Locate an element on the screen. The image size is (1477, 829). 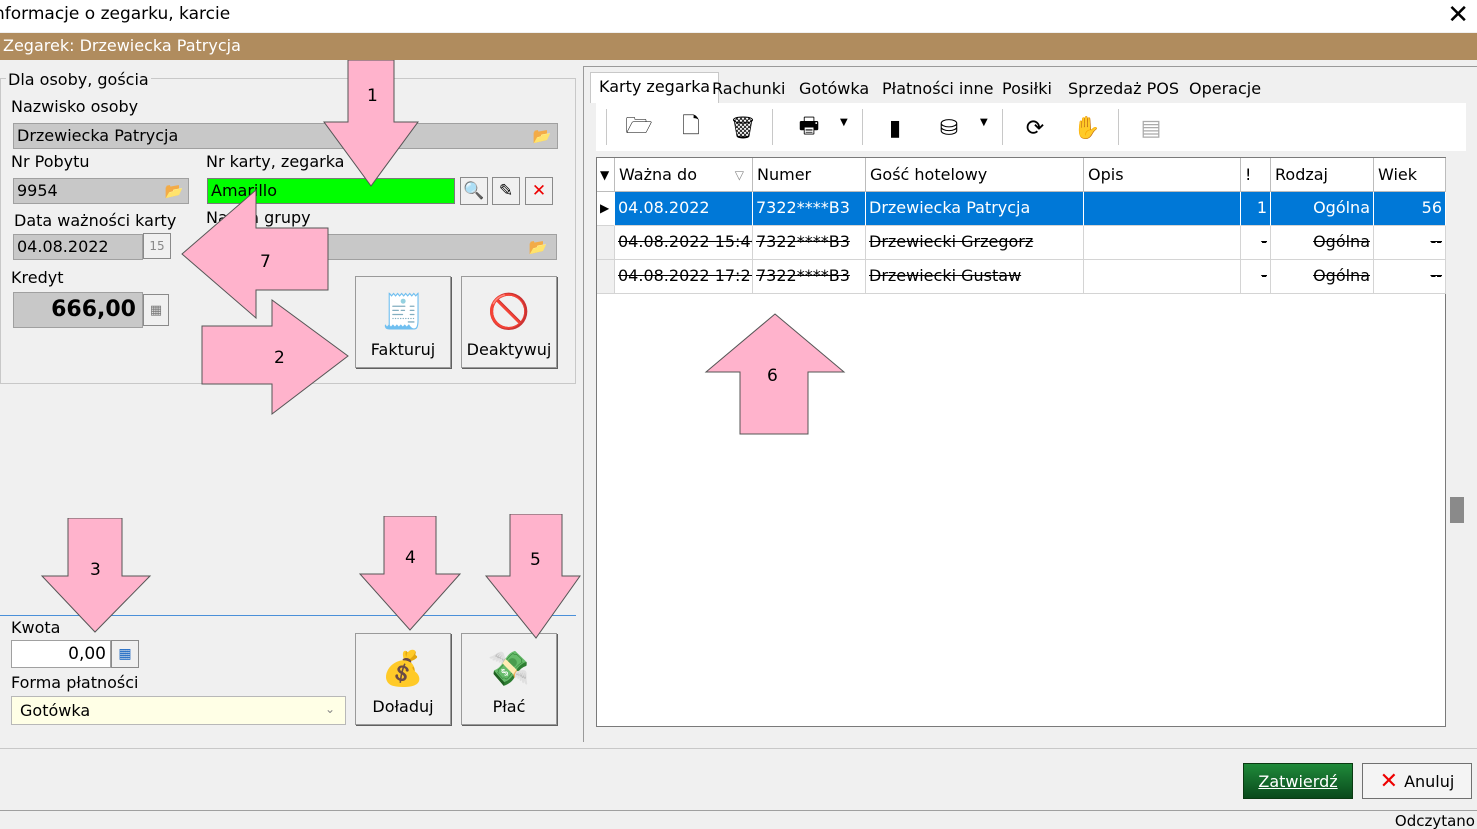
banner-bar: Zegarek: Drzewiecka Patrycja is located at coordinates (738, 46).